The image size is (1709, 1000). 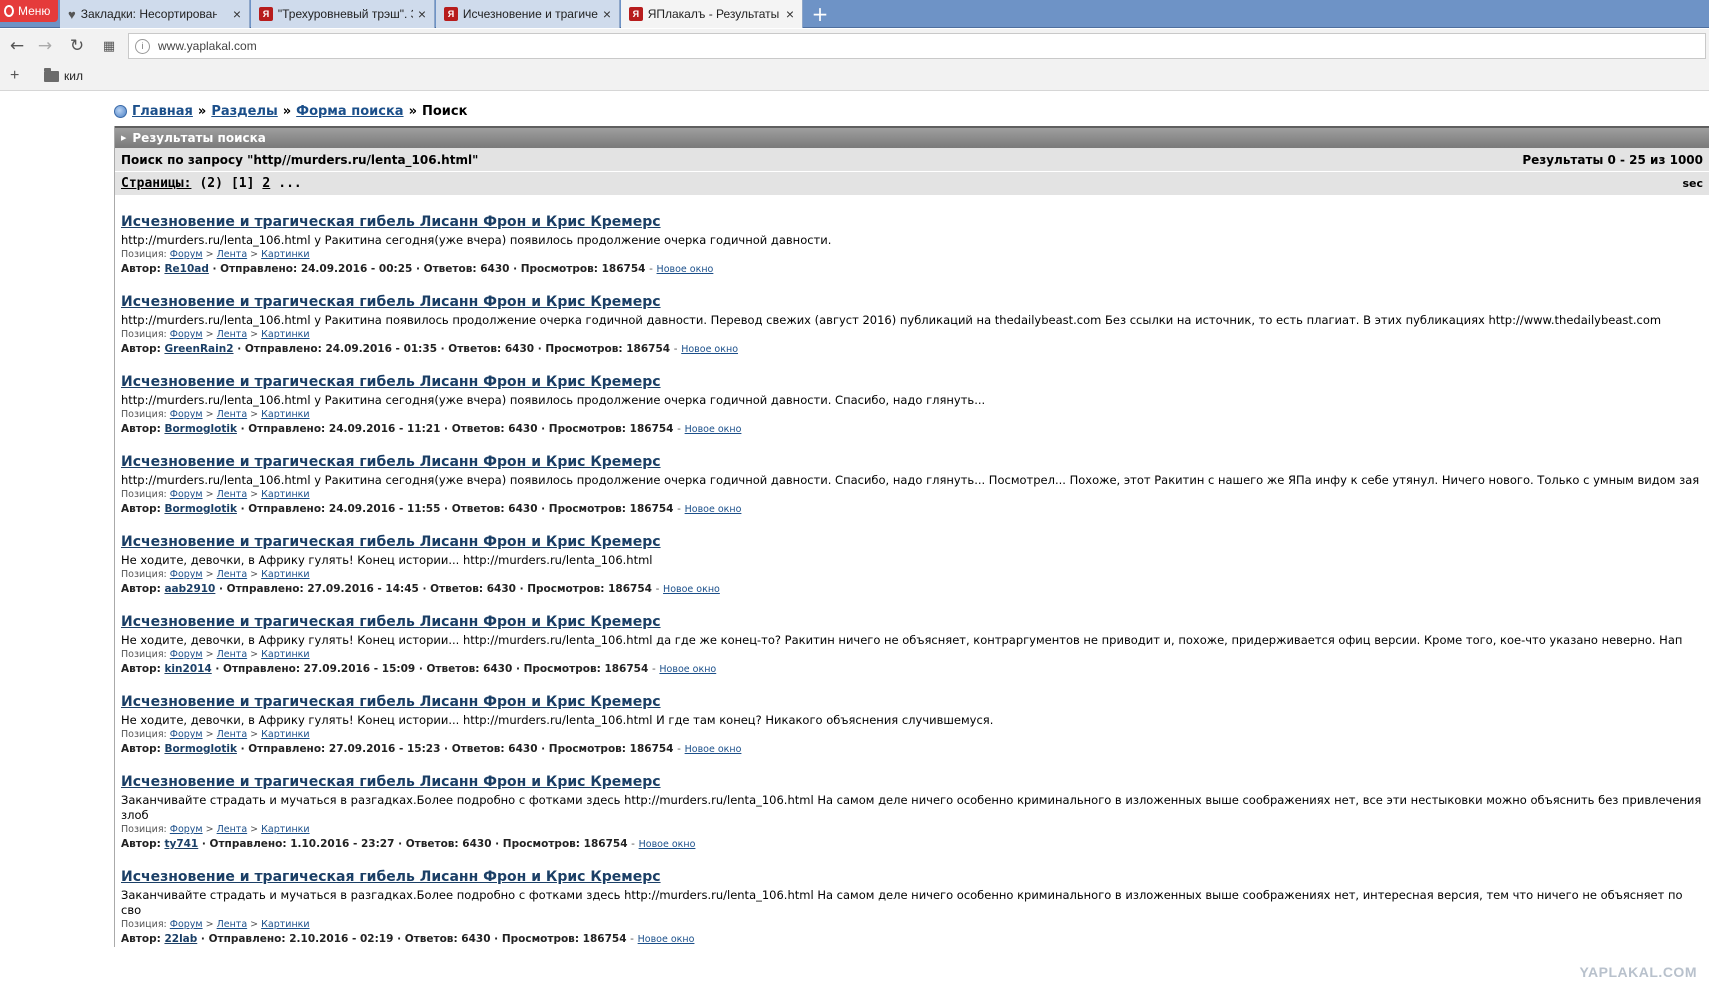 What do you see at coordinates (181, 844) in the screenshot?
I see `author-link: ty741` at bounding box center [181, 844].